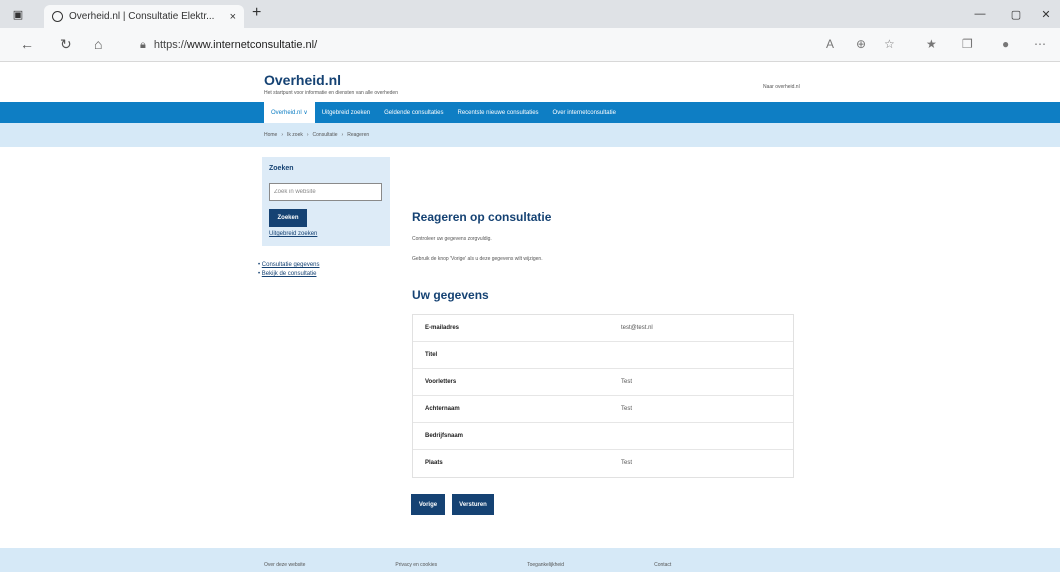  What do you see at coordinates (358, 135) in the screenshot?
I see `breadcrumb-item: Reageren` at bounding box center [358, 135].